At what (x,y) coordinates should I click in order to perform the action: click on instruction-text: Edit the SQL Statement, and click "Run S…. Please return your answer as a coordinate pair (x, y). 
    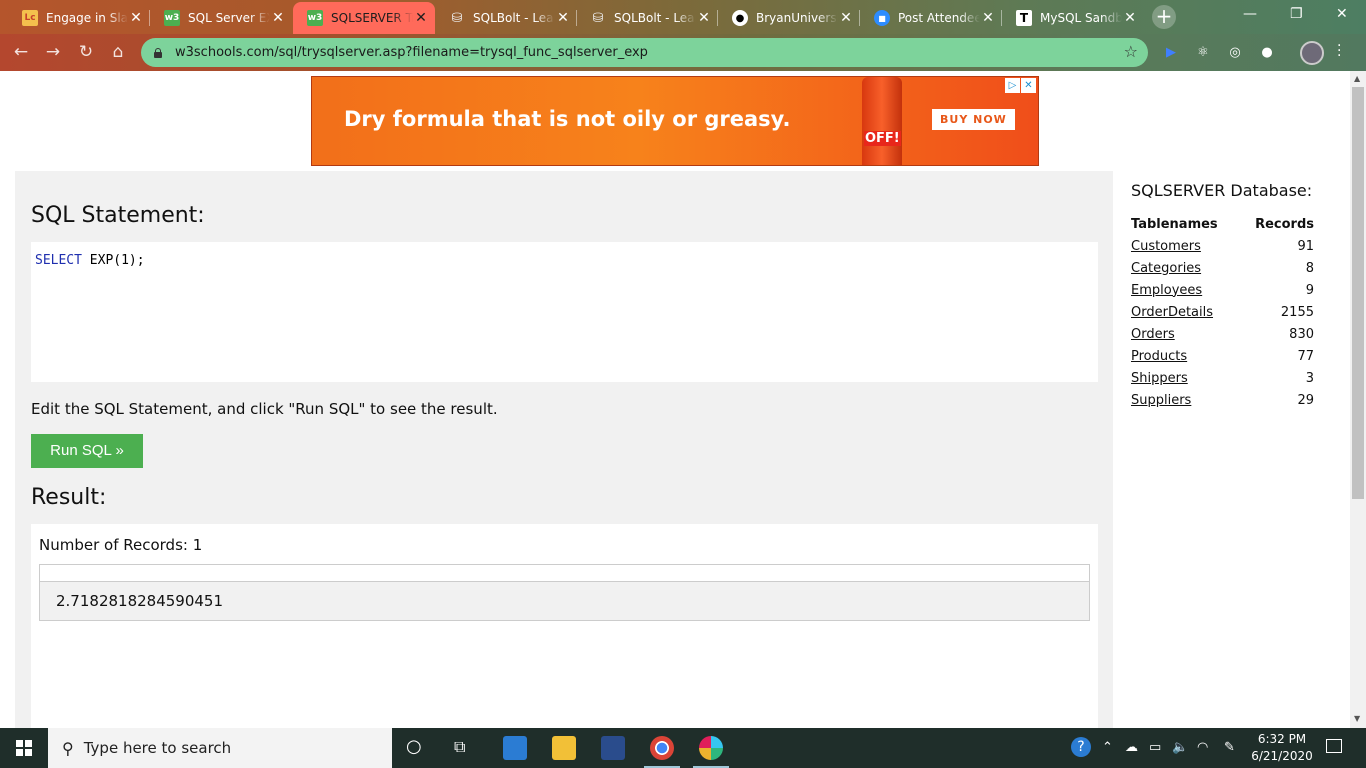
    Looking at the image, I should click on (264, 409).